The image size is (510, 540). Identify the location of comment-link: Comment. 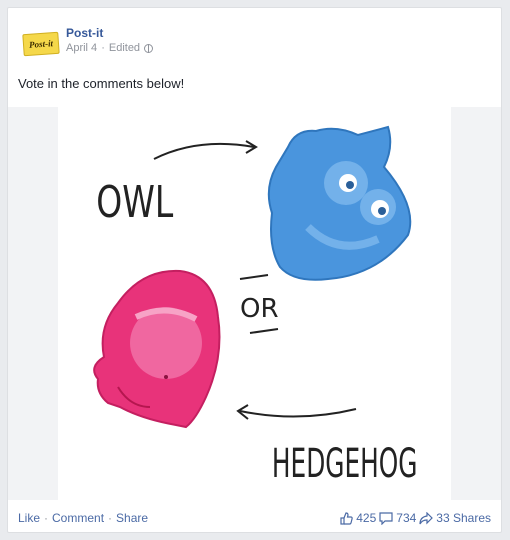
(78, 518).